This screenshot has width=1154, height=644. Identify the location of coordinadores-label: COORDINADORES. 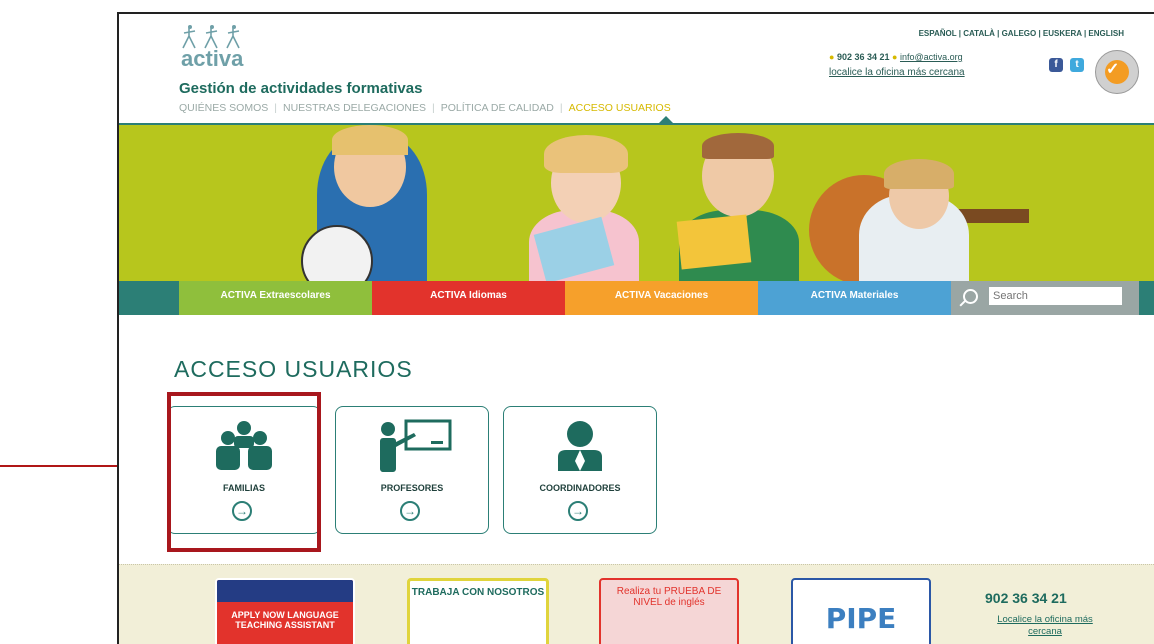
(580, 488).